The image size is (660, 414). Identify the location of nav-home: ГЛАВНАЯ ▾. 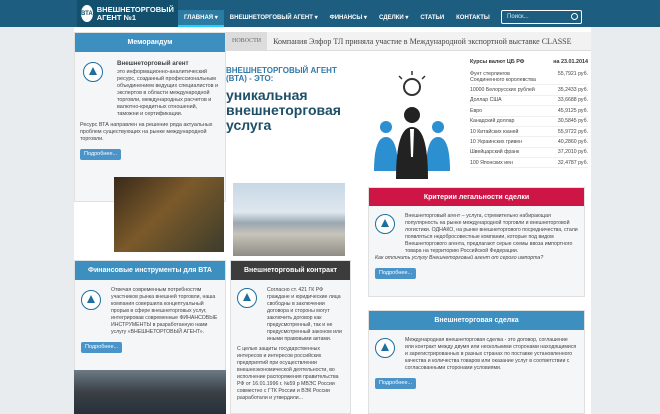
(201, 18).